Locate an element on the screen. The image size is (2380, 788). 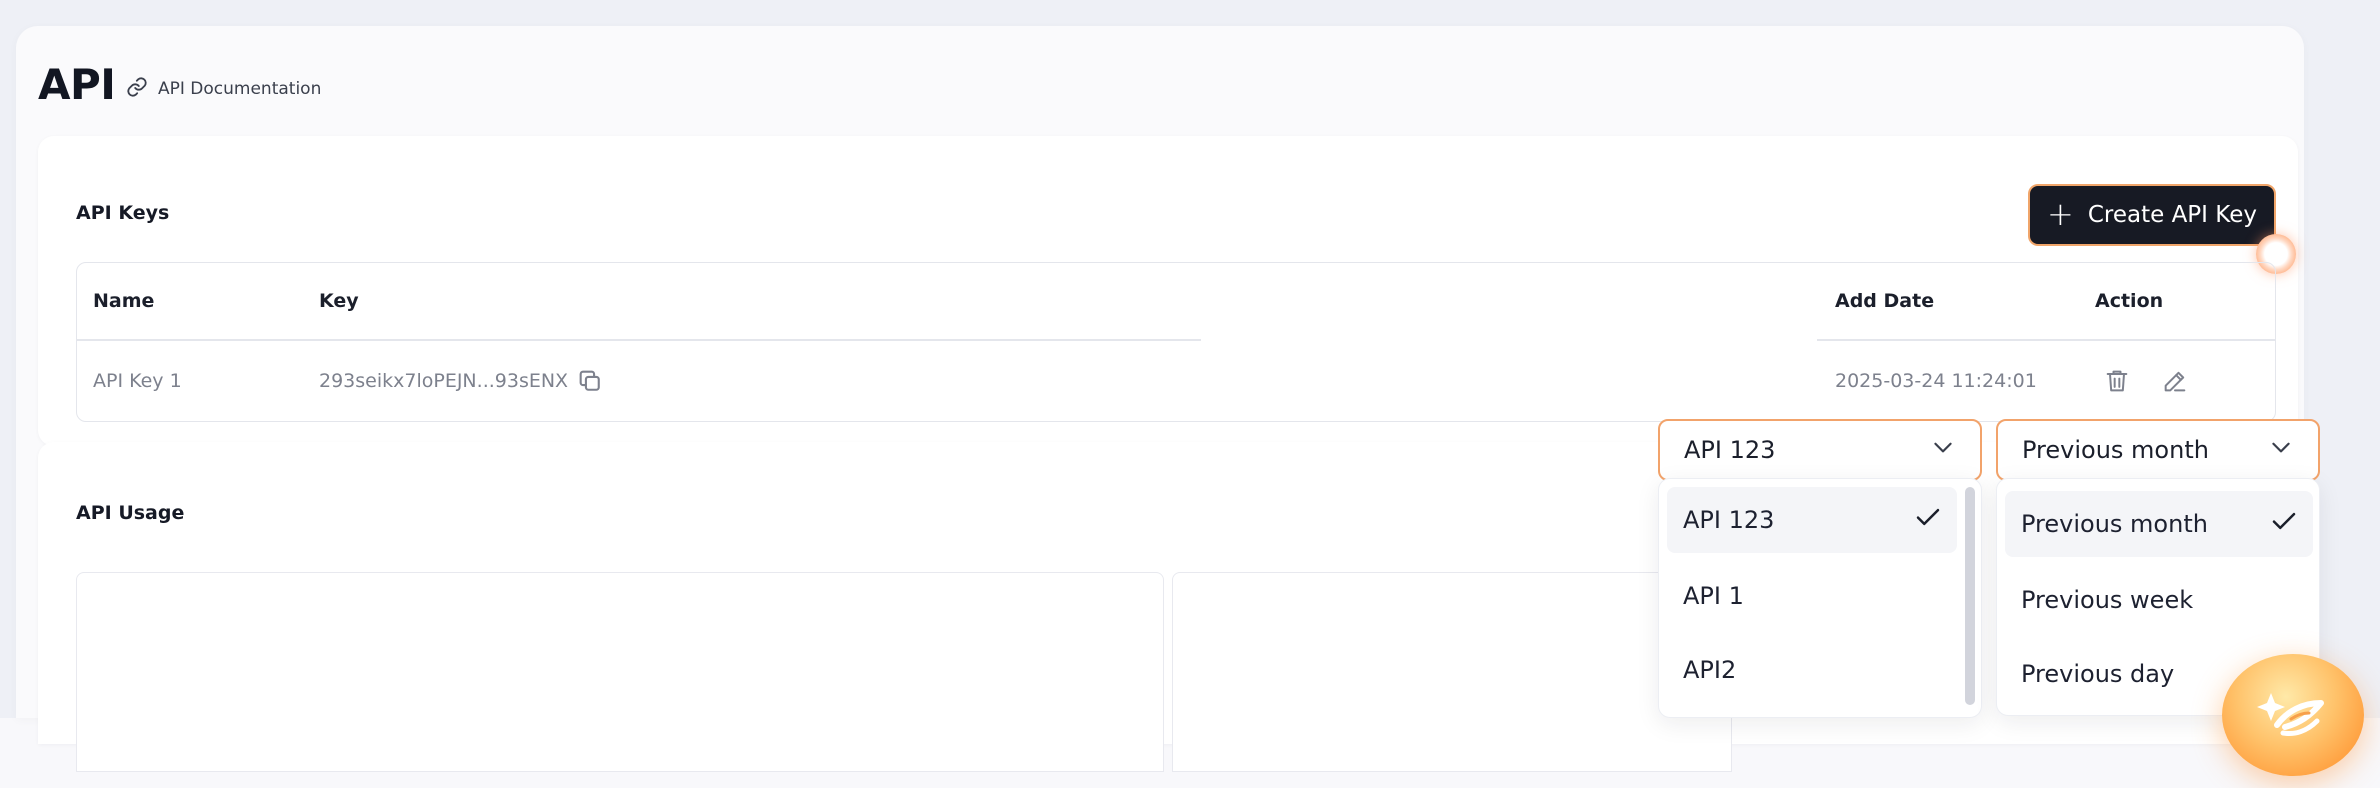
period-option-label: Previous day is located at coordinates (2098, 674).